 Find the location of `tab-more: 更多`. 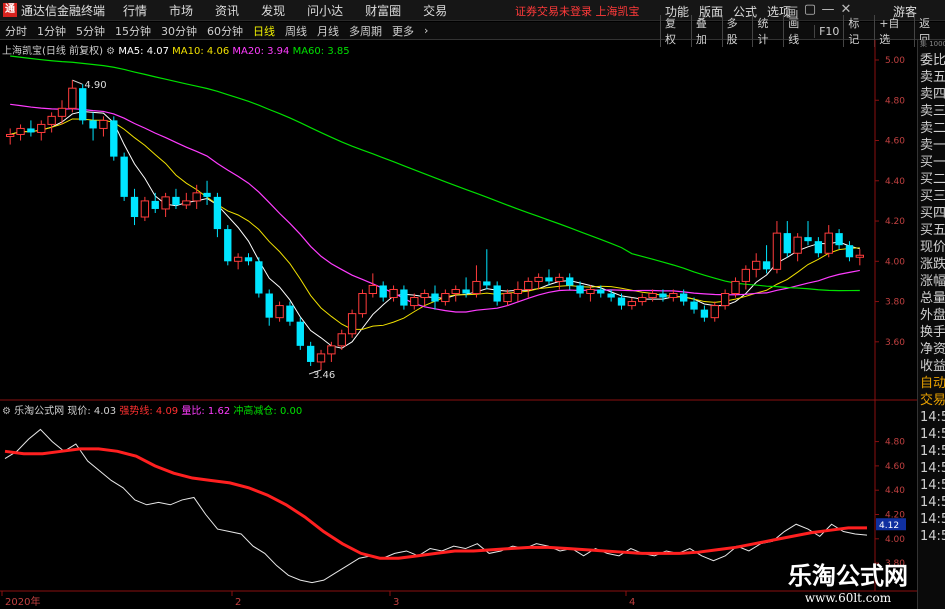

tab-more: 更多 is located at coordinates (403, 31).